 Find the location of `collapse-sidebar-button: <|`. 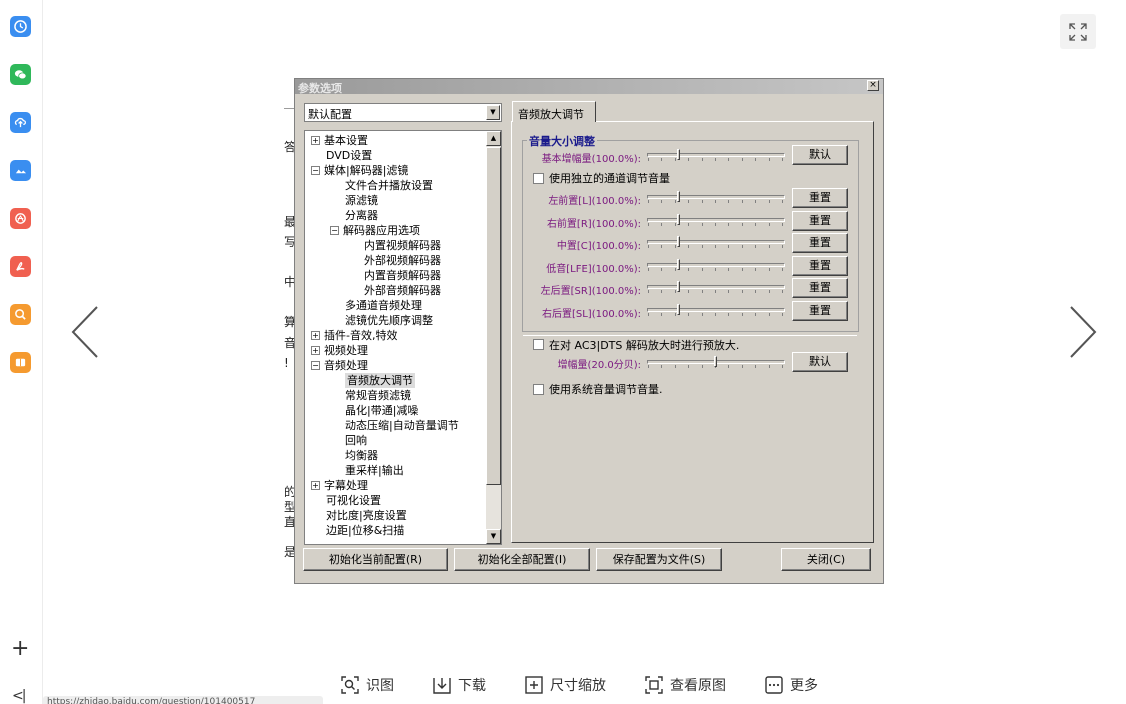

collapse-sidebar-button: <| is located at coordinates (19, 696).